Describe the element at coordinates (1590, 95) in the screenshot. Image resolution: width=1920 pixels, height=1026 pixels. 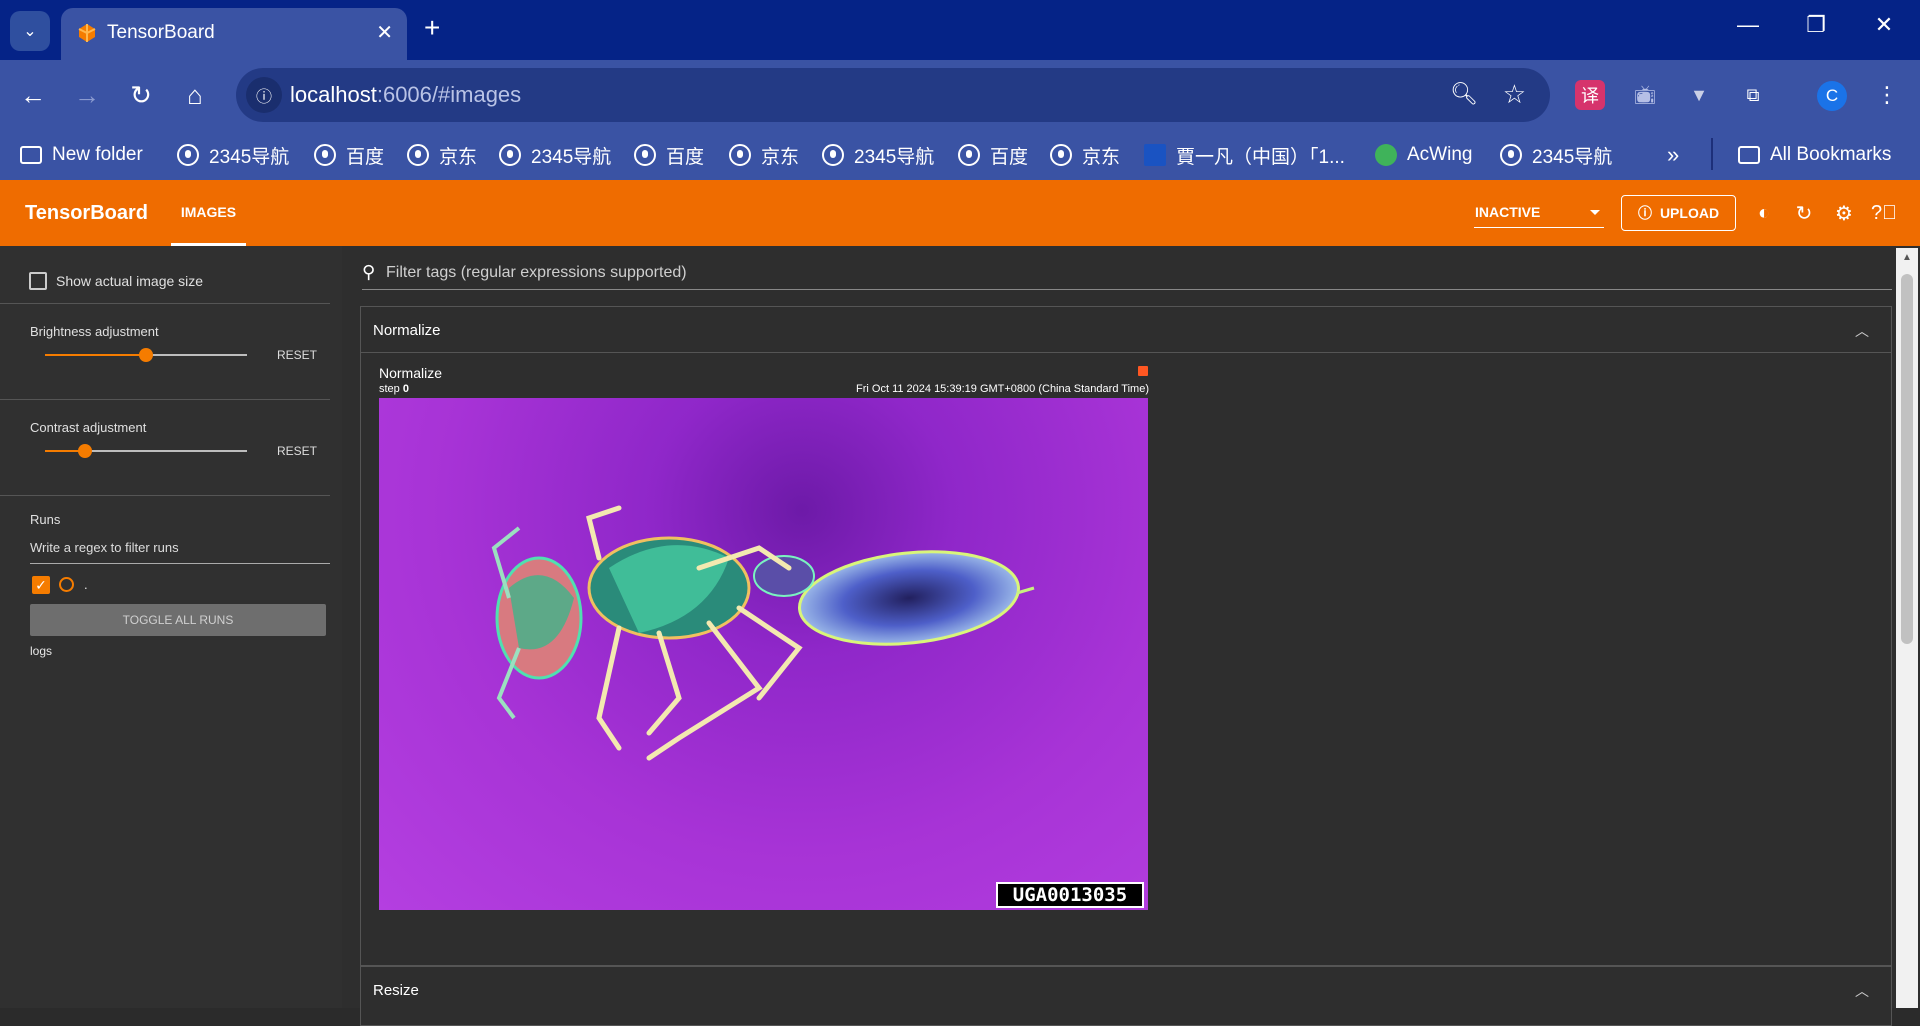
I see `translate-extension-icon: 译` at that location.